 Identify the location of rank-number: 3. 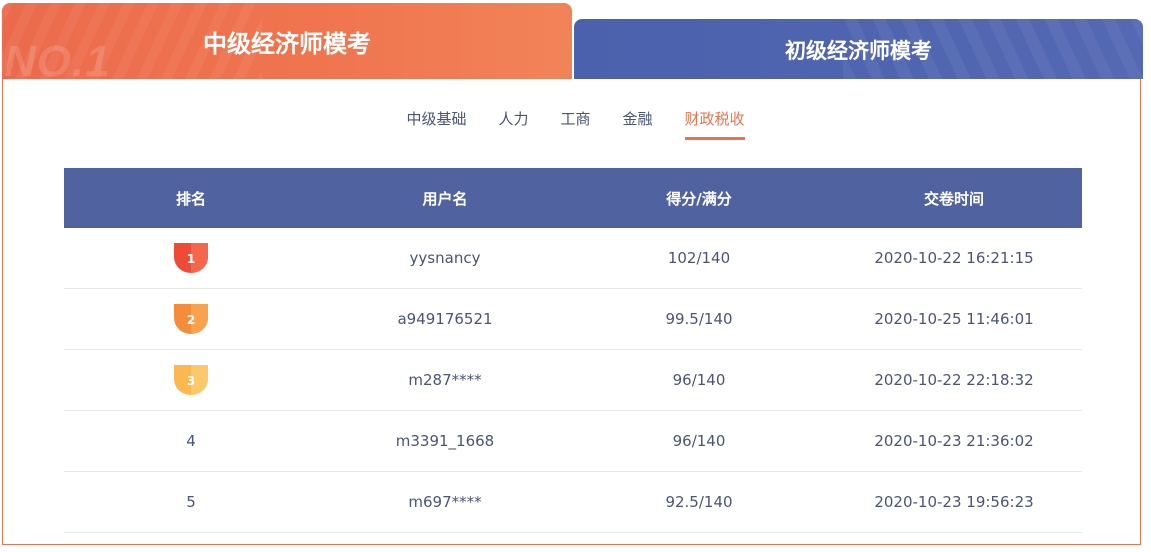
(191, 381).